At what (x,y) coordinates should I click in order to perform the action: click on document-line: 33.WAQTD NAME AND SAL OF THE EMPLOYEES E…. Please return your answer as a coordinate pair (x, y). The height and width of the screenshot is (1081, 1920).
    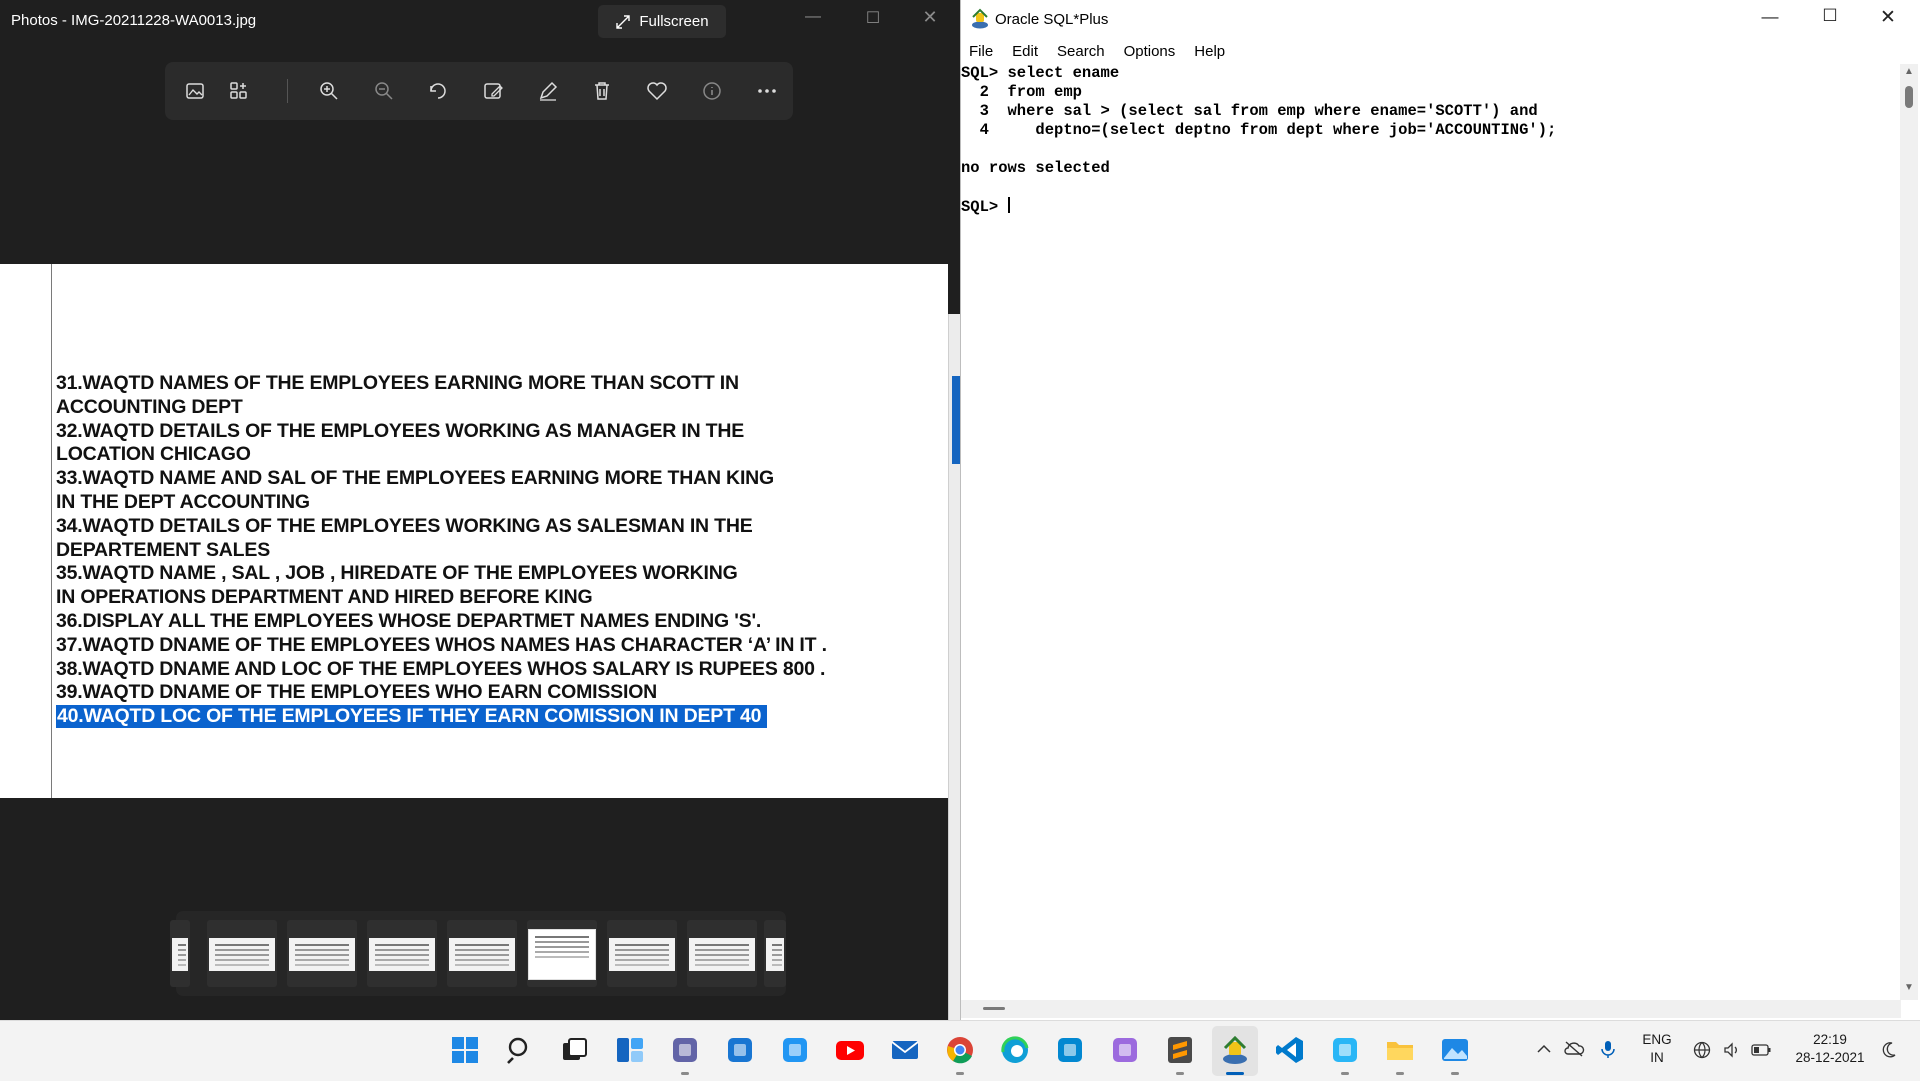
    Looking at the image, I should click on (415, 478).